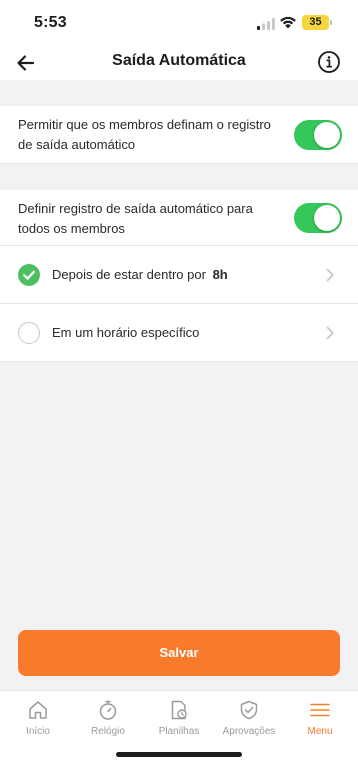 The height and width of the screenshot is (768, 358). I want to click on checkmark-icon, so click(29, 275).